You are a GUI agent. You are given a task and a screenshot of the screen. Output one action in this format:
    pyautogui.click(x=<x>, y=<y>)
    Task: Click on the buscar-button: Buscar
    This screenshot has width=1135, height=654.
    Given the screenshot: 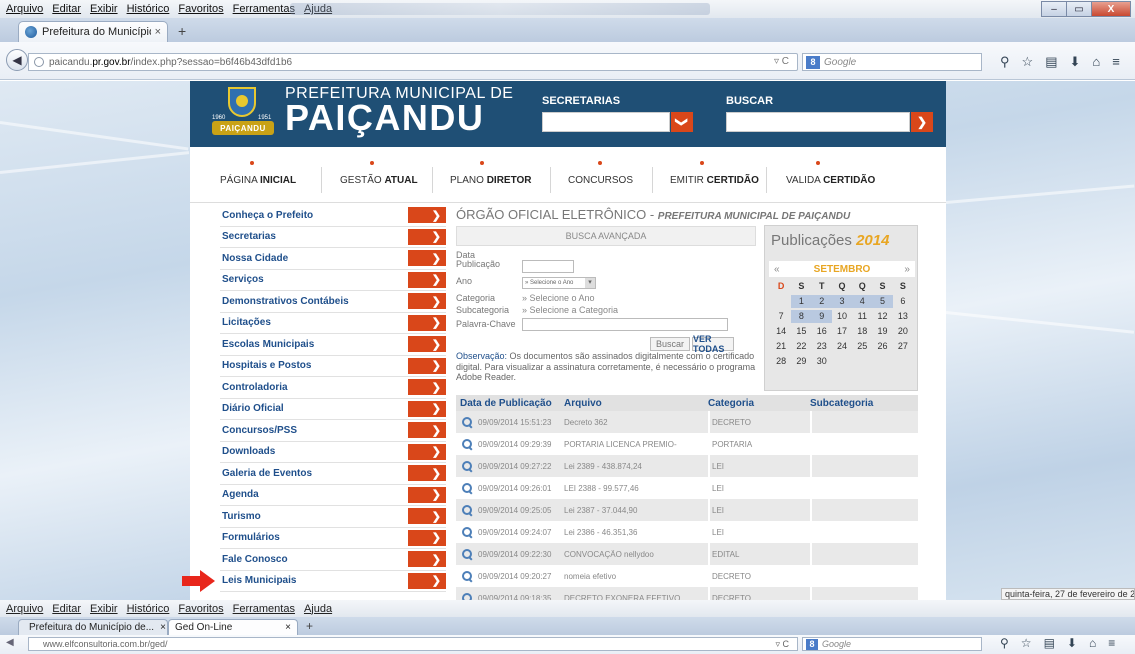 What is the action you would take?
    pyautogui.click(x=670, y=344)
    